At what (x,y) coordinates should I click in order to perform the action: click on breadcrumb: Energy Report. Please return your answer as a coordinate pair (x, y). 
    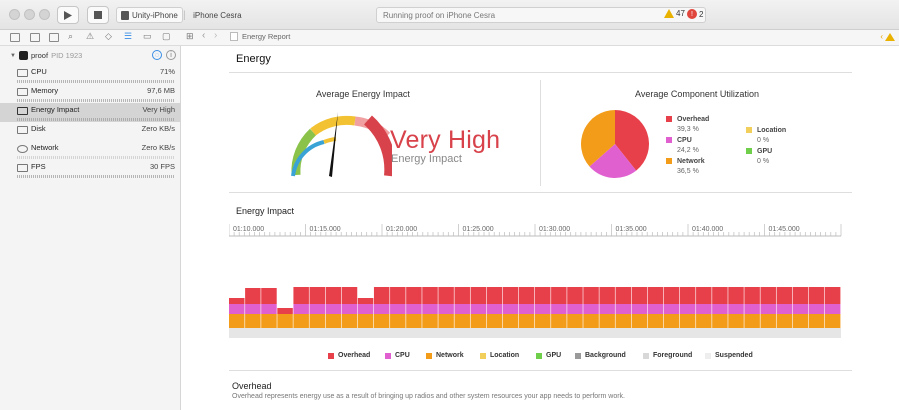
    Looking at the image, I should click on (260, 36).